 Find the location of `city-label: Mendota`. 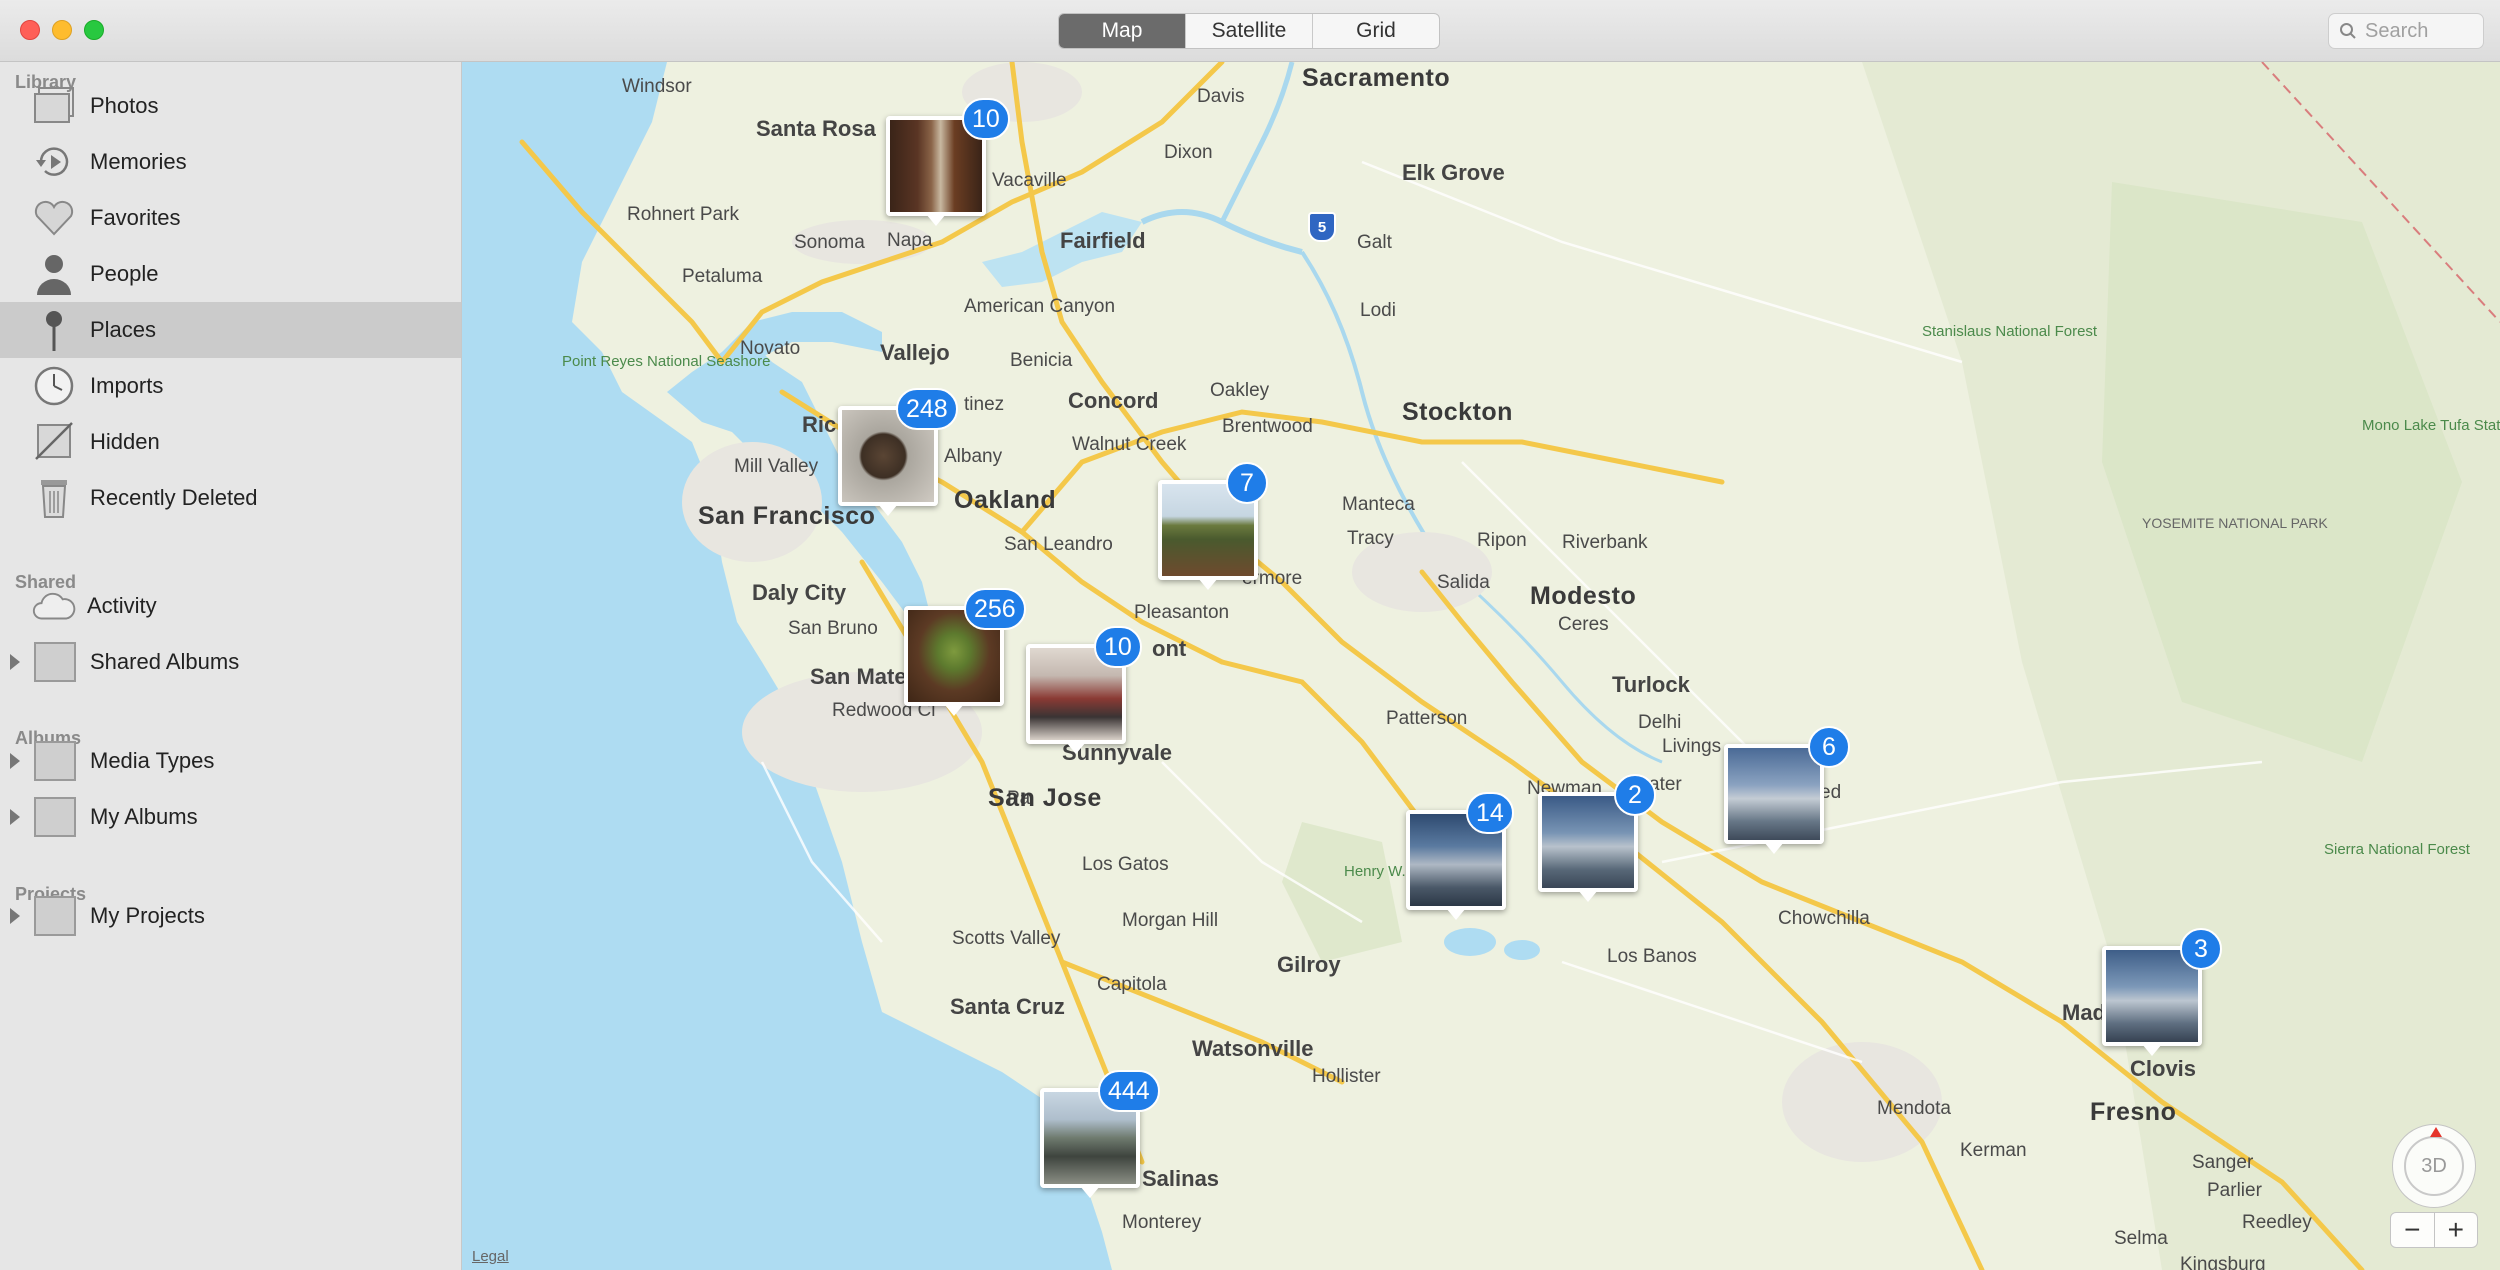

city-label: Mendota is located at coordinates (1914, 1109).